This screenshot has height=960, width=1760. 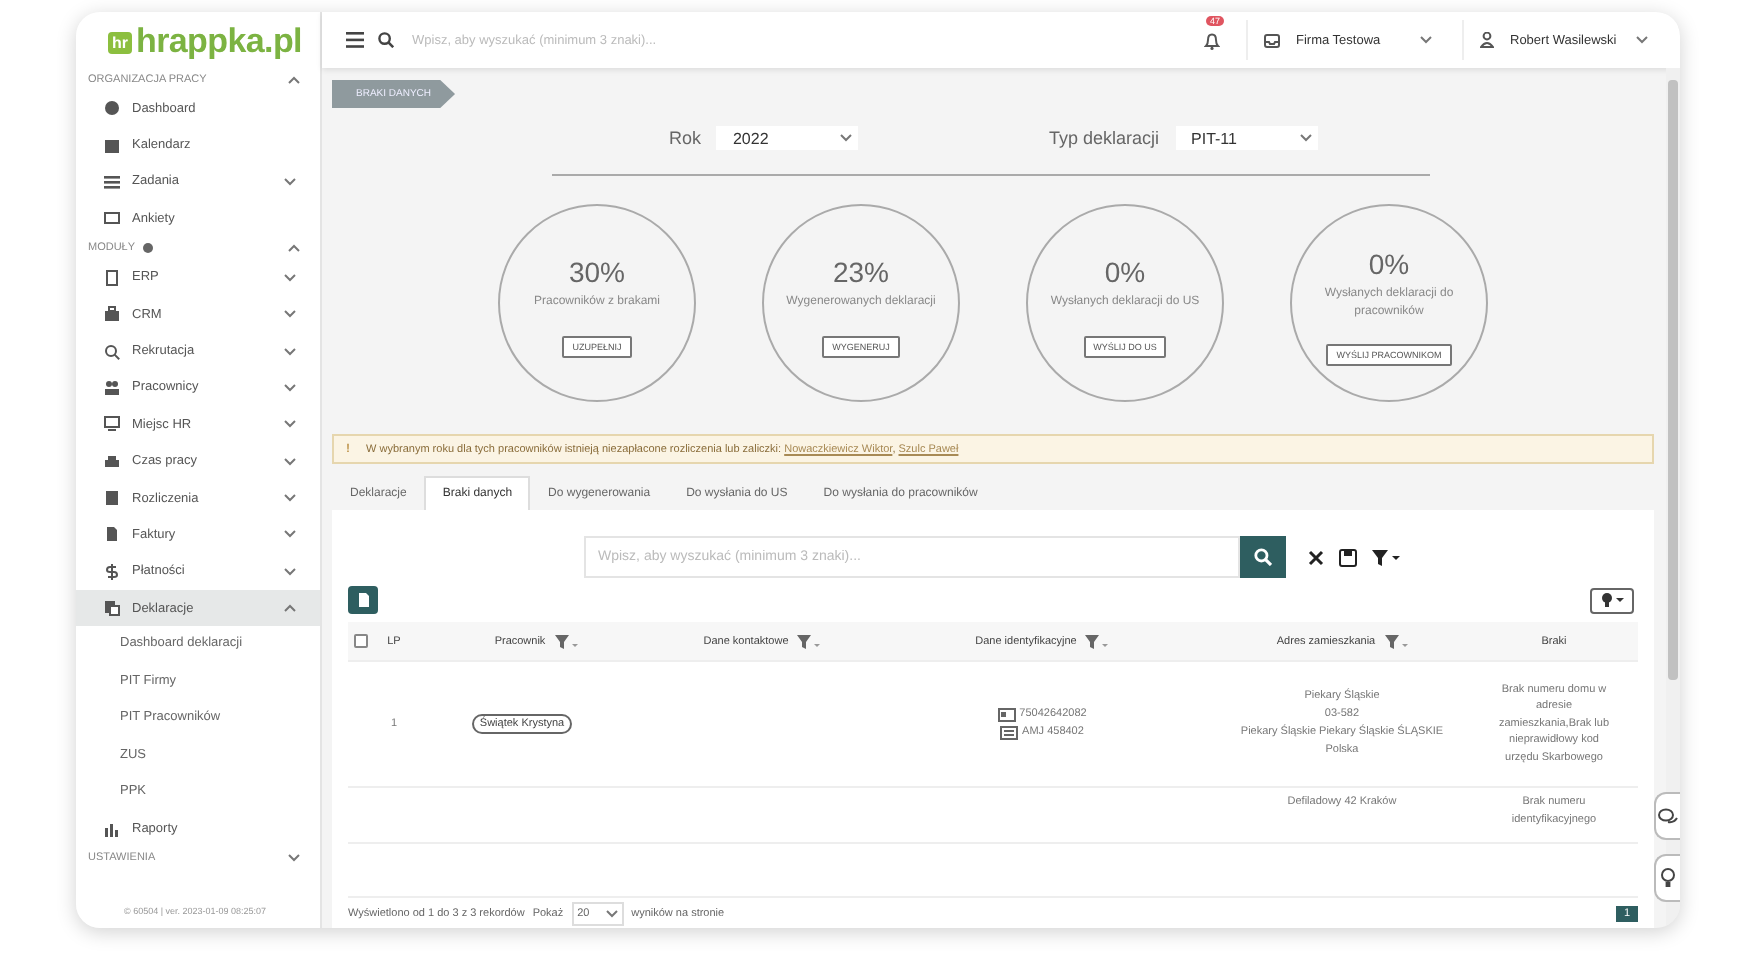 What do you see at coordinates (112, 829) in the screenshot?
I see `chart-icon` at bounding box center [112, 829].